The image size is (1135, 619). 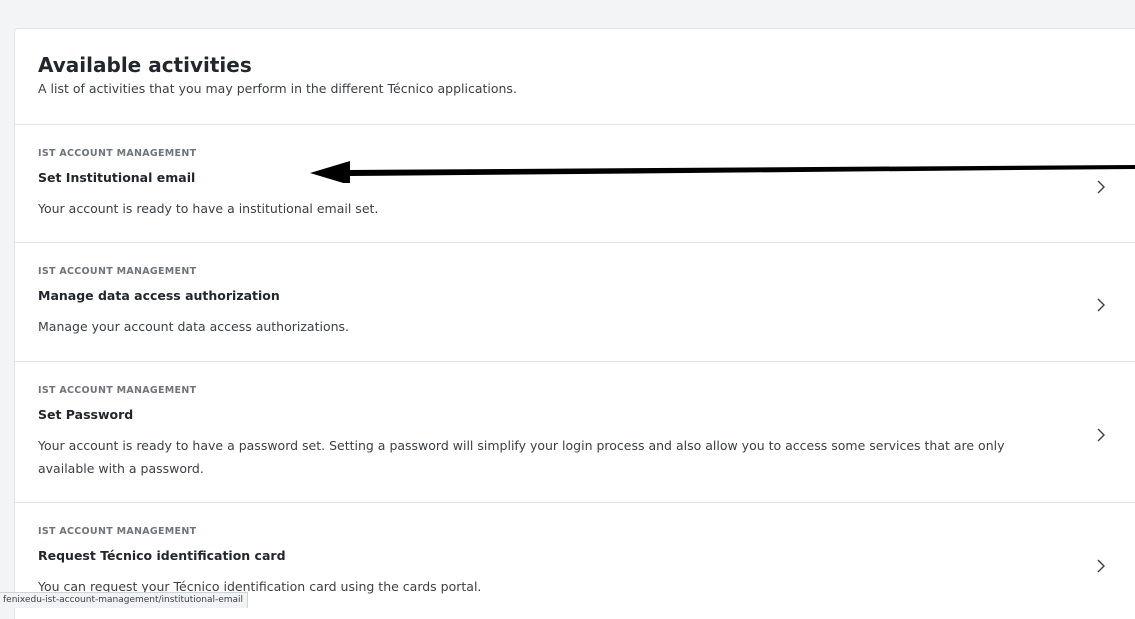 I want to click on activity-title: Manage data access authorization, so click(x=542, y=296).